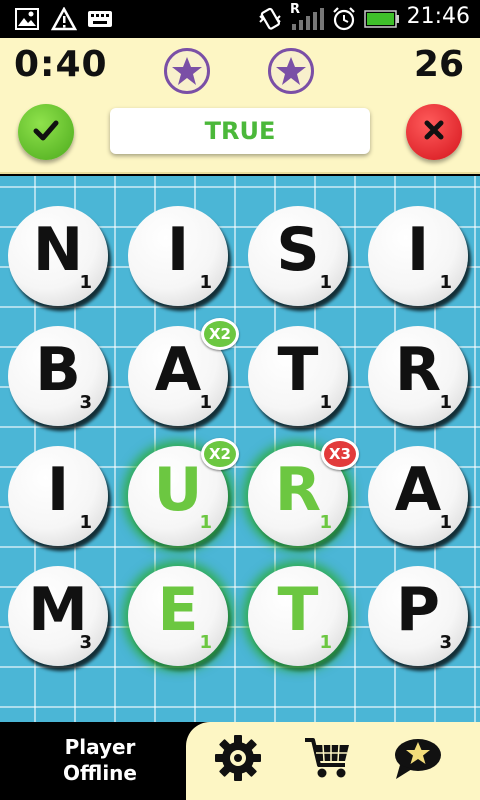  I want to click on settings-button, so click(238, 760).